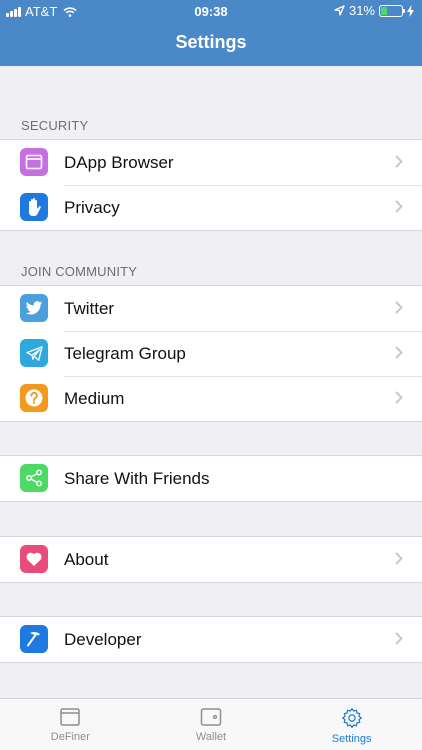  What do you see at coordinates (55, 125) in the screenshot?
I see `section-label-security: SECURITY` at bounding box center [55, 125].